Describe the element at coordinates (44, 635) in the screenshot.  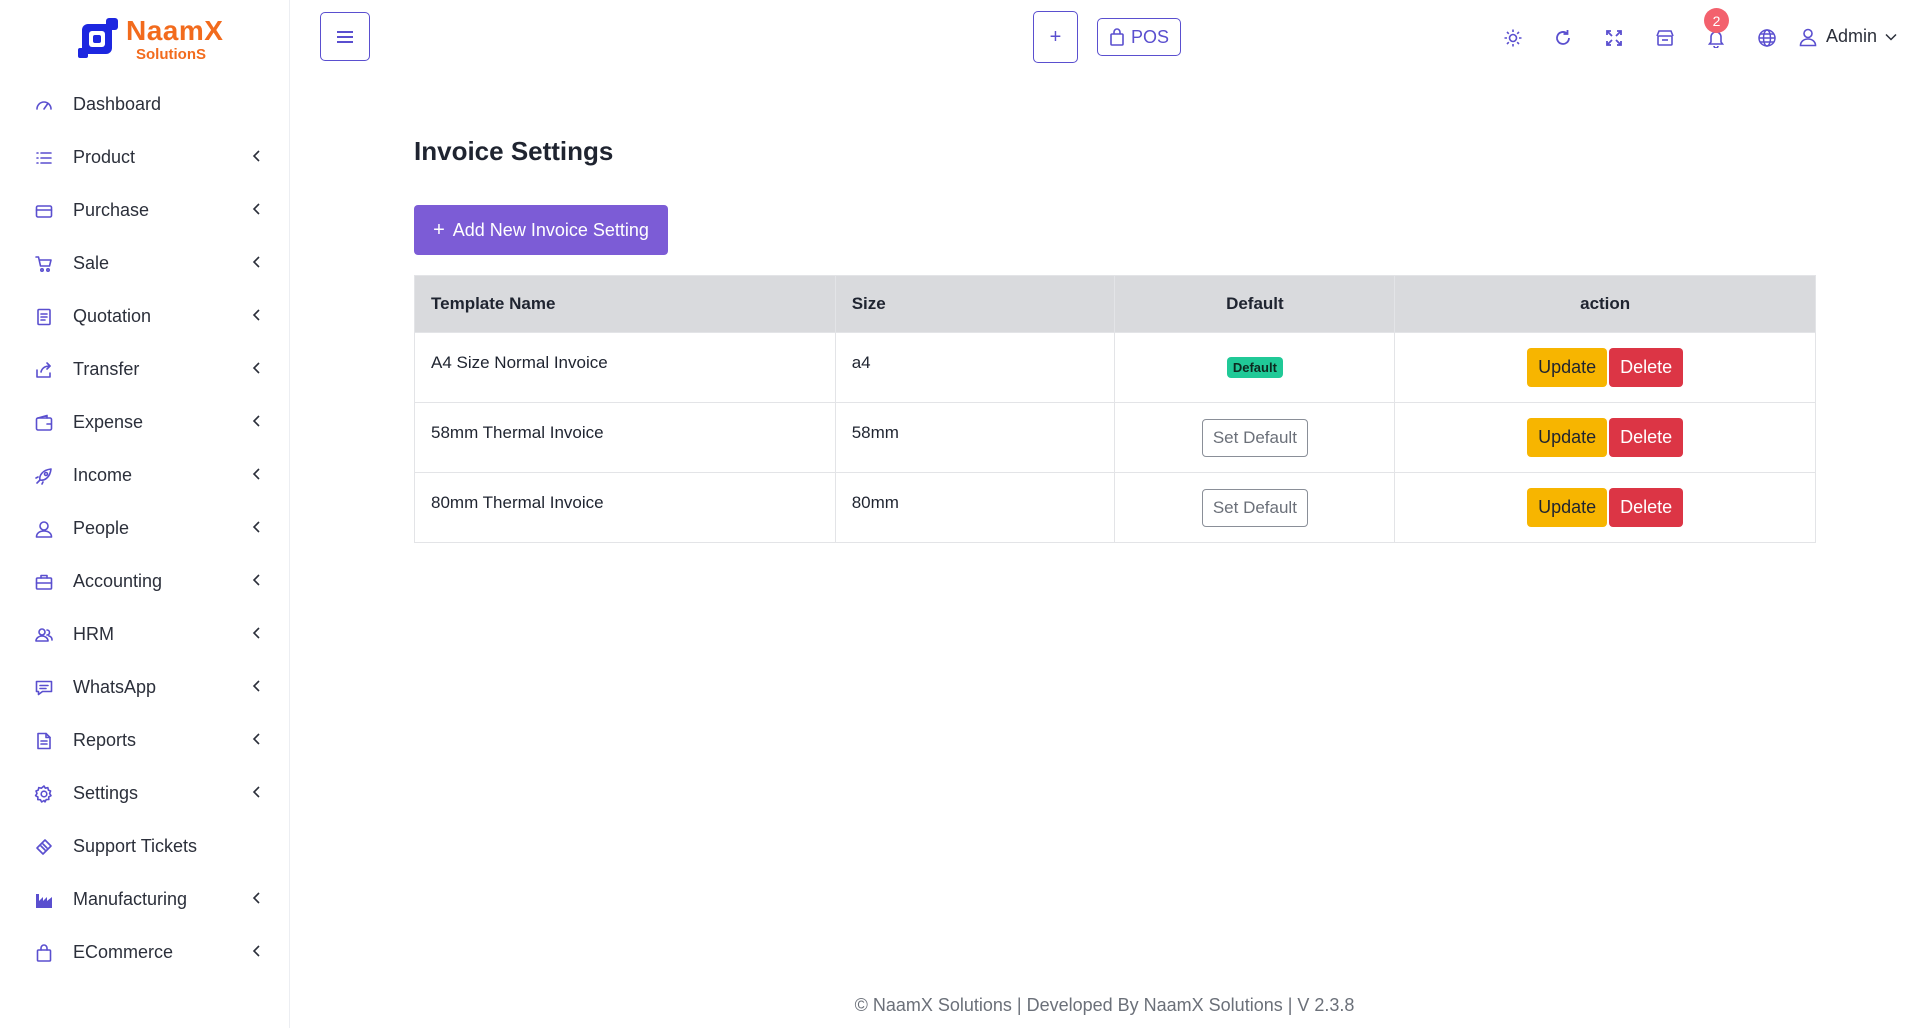
I see `users-icon` at that location.